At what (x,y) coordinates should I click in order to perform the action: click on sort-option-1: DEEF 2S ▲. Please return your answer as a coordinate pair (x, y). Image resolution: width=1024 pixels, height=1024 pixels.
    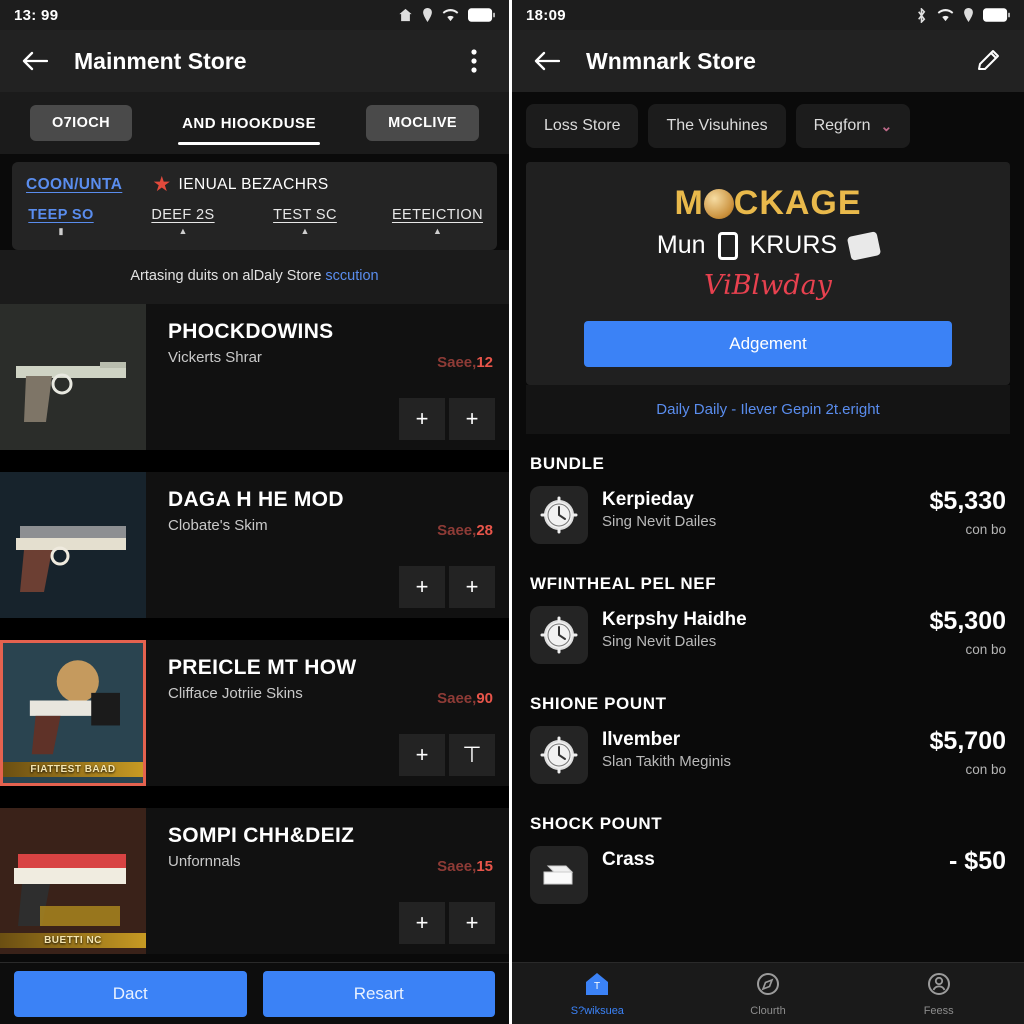
    Looking at the image, I should click on (183, 221).